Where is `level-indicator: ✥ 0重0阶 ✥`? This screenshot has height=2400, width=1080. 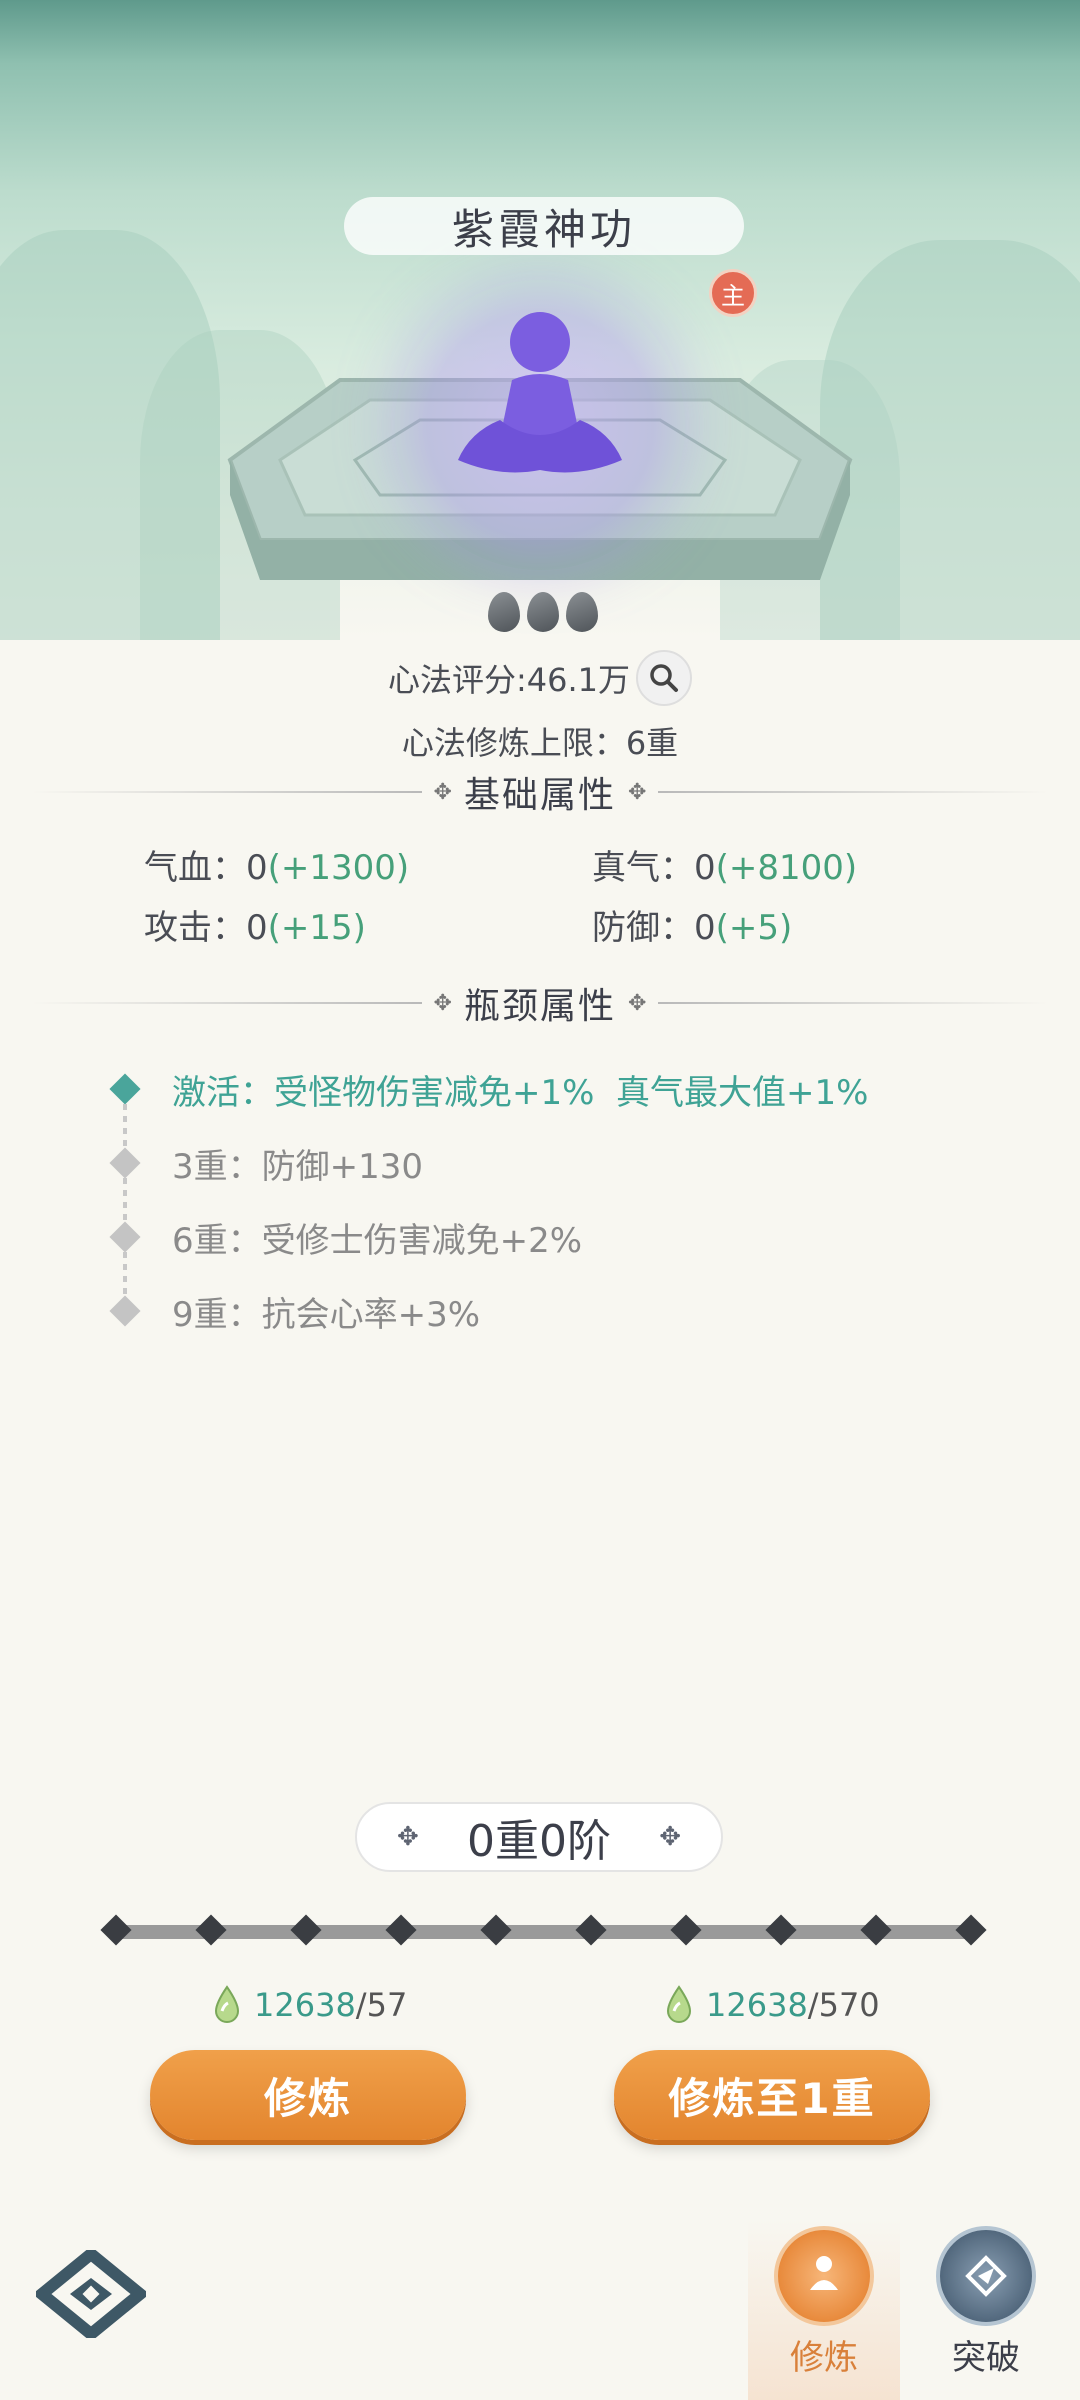 level-indicator: ✥ 0重0阶 ✥ is located at coordinates (539, 1837).